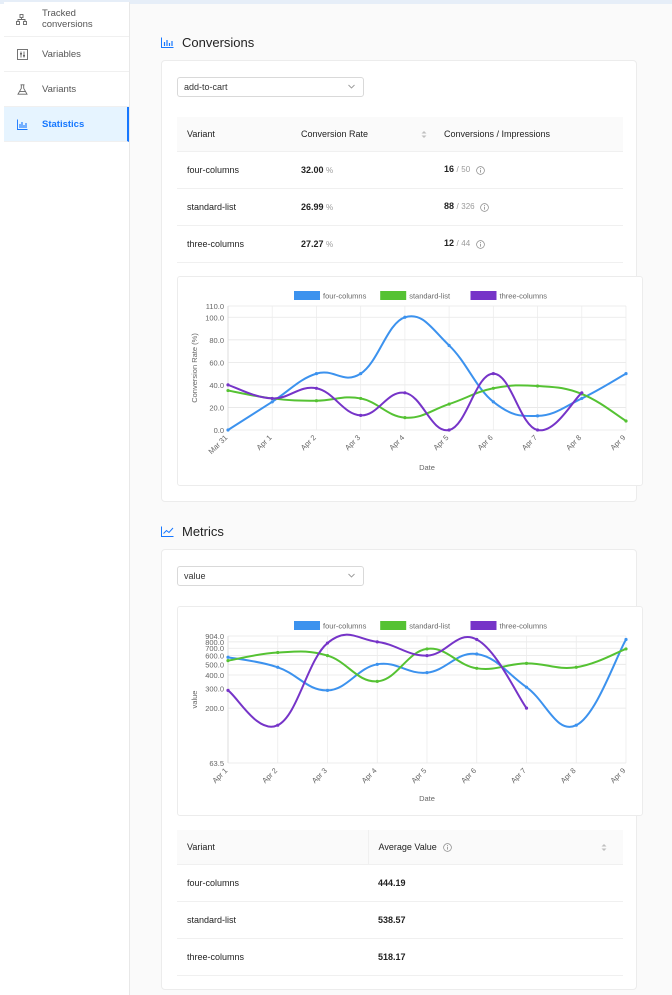  What do you see at coordinates (216, 407) in the screenshot?
I see `y-tick-label: 20.0` at bounding box center [216, 407].